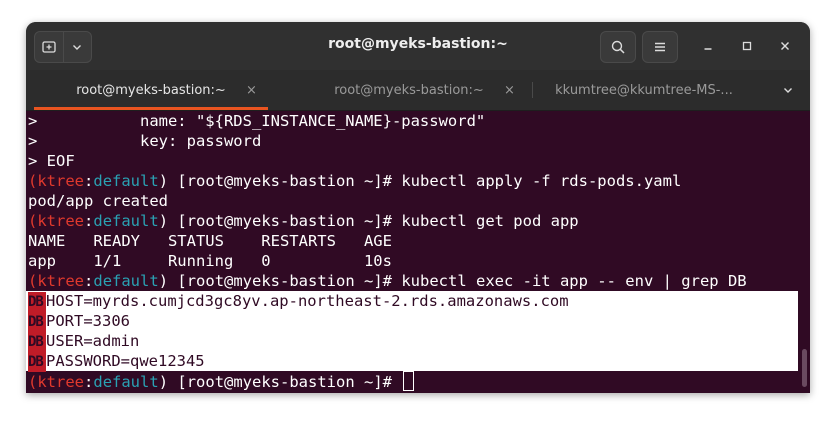 The width and height of the screenshot is (836, 422). What do you see at coordinates (151, 108) in the screenshot?
I see `active-tab-indicator` at bounding box center [151, 108].